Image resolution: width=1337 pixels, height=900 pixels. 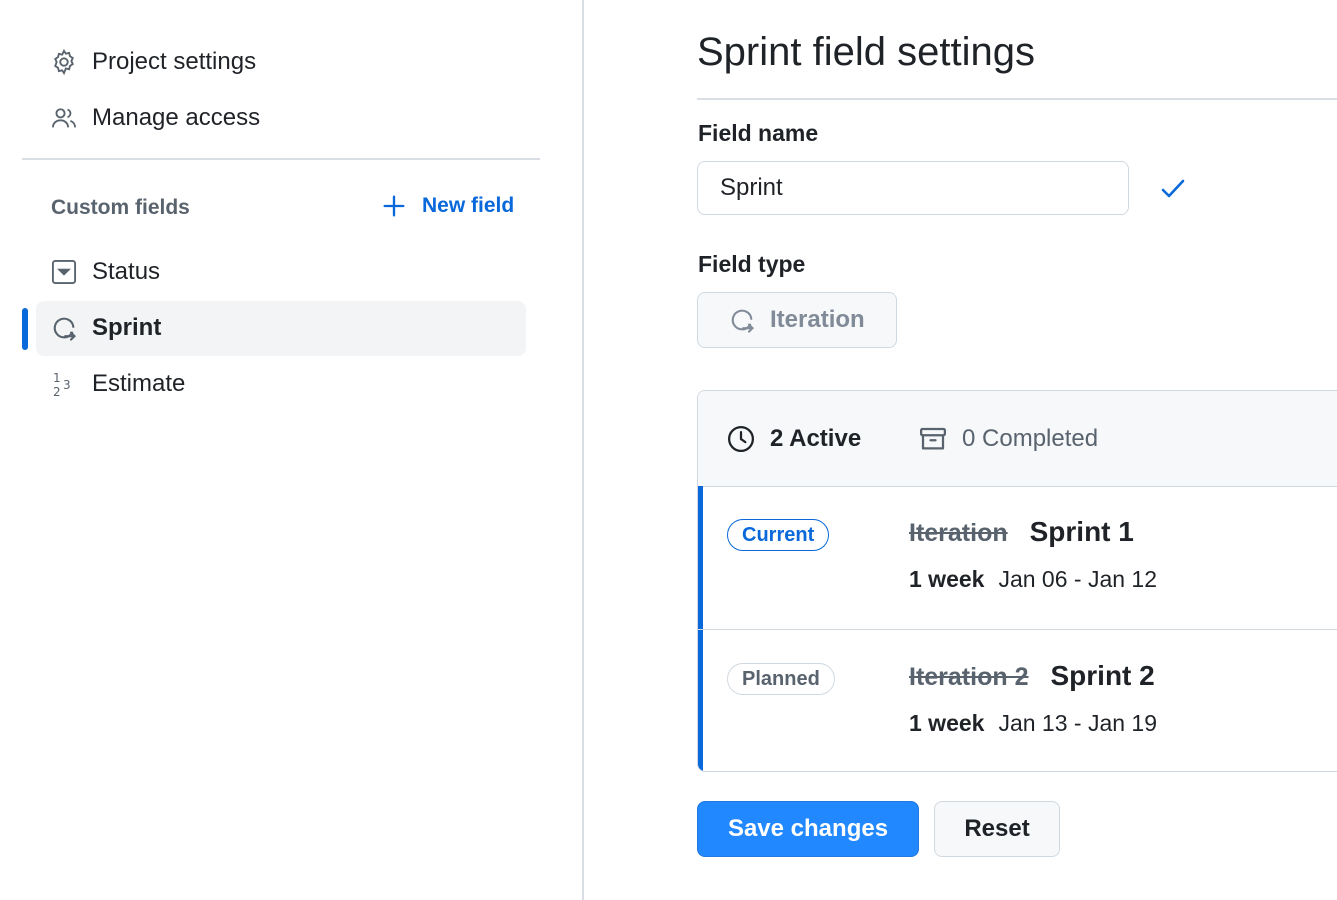 What do you see at coordinates (57, 391) in the screenshot?
I see `svg-text: 2` at bounding box center [57, 391].